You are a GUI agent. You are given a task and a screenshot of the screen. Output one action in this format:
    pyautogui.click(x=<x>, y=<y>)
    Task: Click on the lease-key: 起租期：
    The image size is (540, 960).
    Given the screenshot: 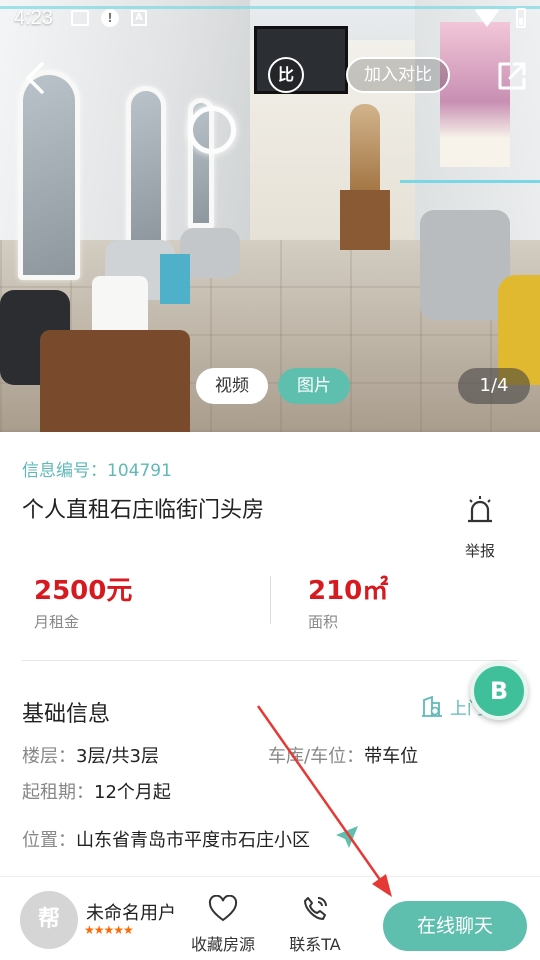 What is the action you would take?
    pyautogui.click(x=58, y=792)
    